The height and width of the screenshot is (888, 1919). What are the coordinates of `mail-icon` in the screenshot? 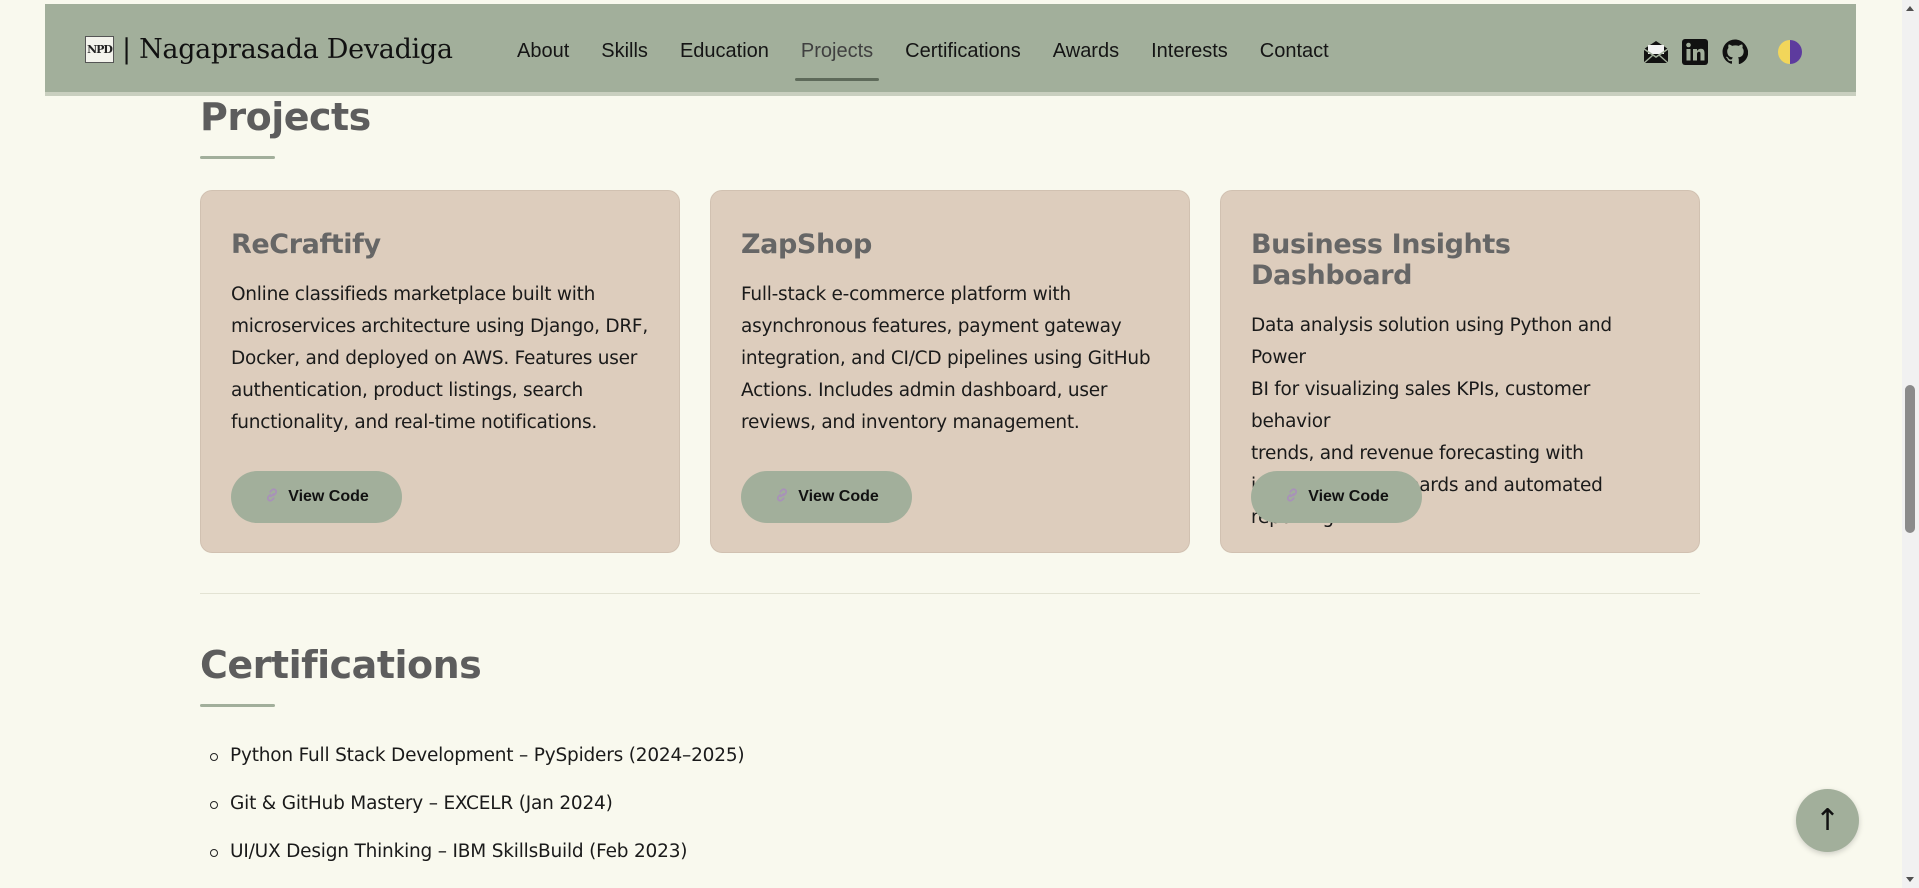 It's located at (1656, 52).